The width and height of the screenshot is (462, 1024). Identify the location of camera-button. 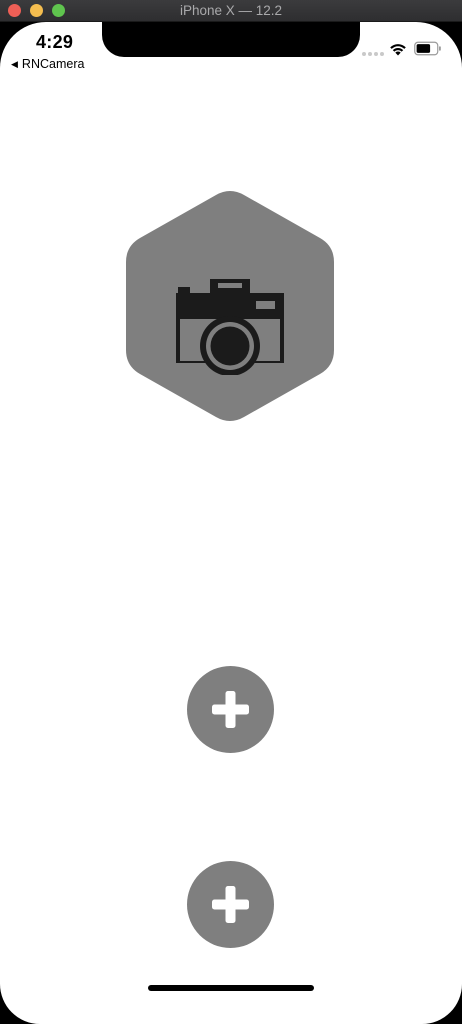
(230, 306).